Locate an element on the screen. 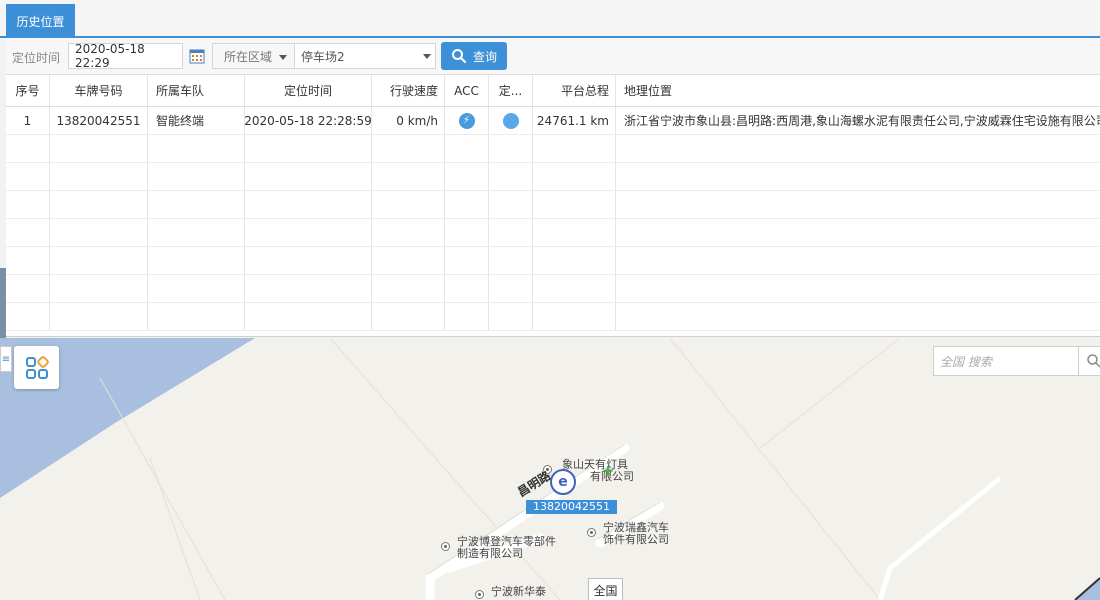 The image size is (1100, 600). dot-icon is located at coordinates (510, 120).